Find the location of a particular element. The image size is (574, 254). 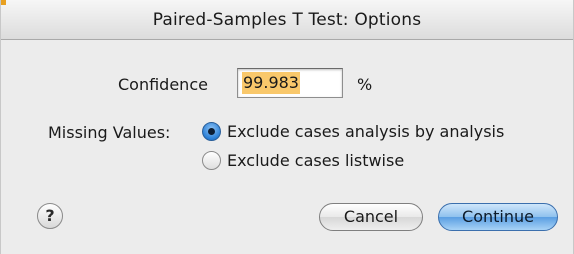

cancel-button: Cancel is located at coordinates (371, 217).